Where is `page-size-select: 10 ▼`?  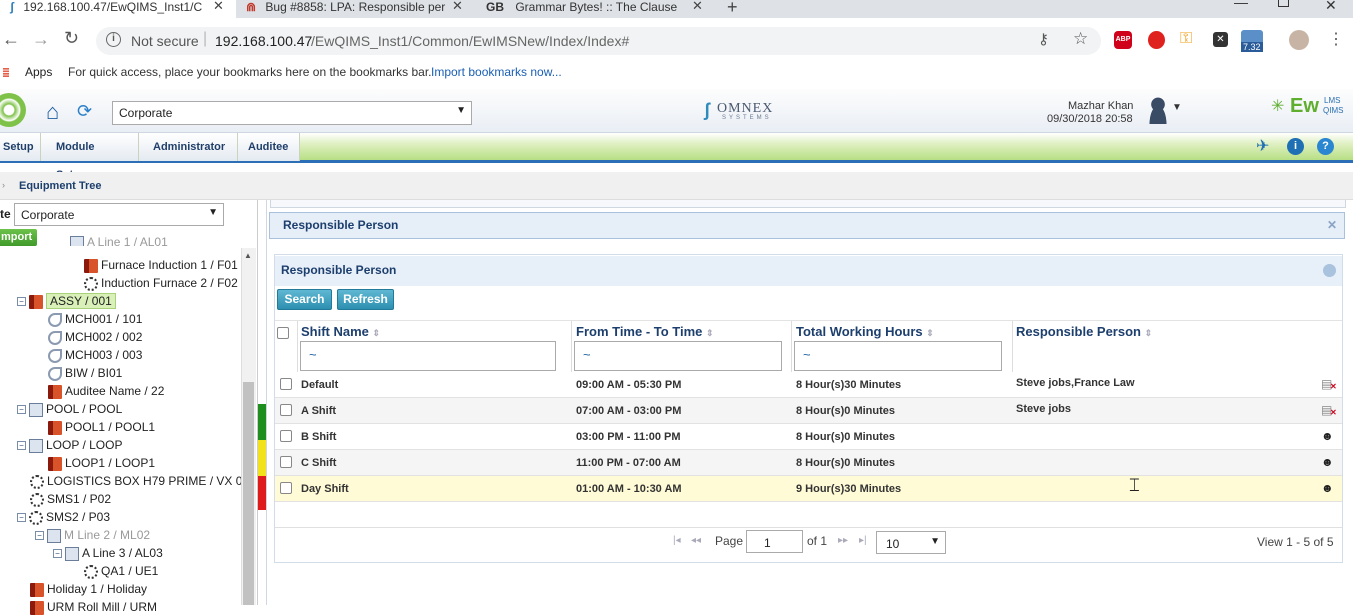 page-size-select: 10 ▼ is located at coordinates (911, 542).